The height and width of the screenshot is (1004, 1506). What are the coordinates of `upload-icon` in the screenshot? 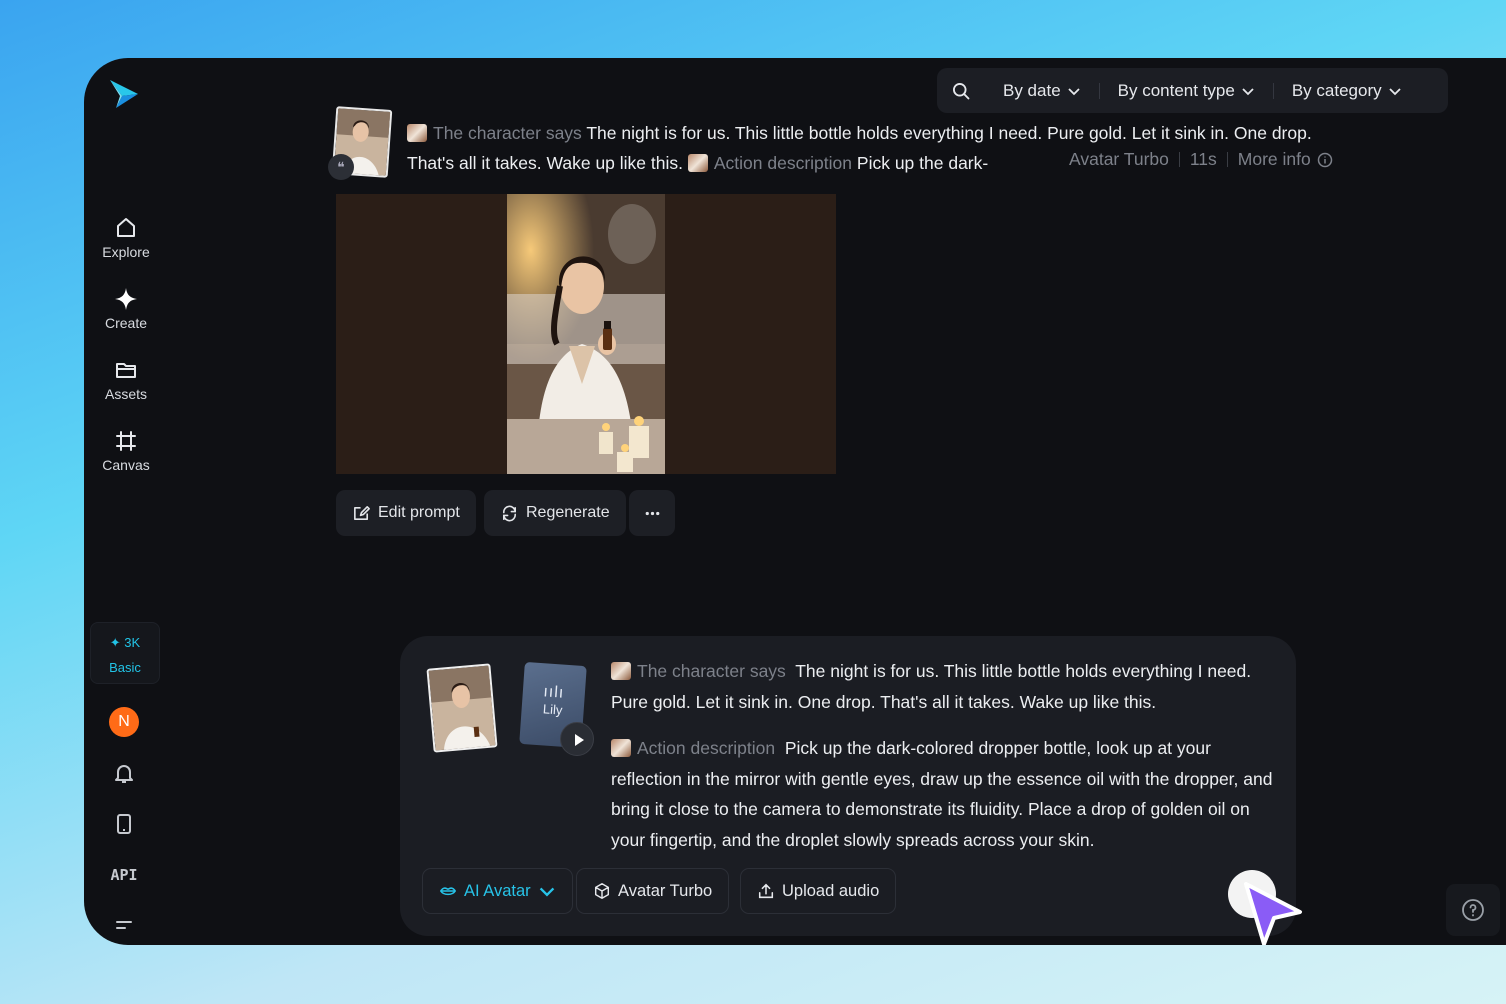 It's located at (766, 891).